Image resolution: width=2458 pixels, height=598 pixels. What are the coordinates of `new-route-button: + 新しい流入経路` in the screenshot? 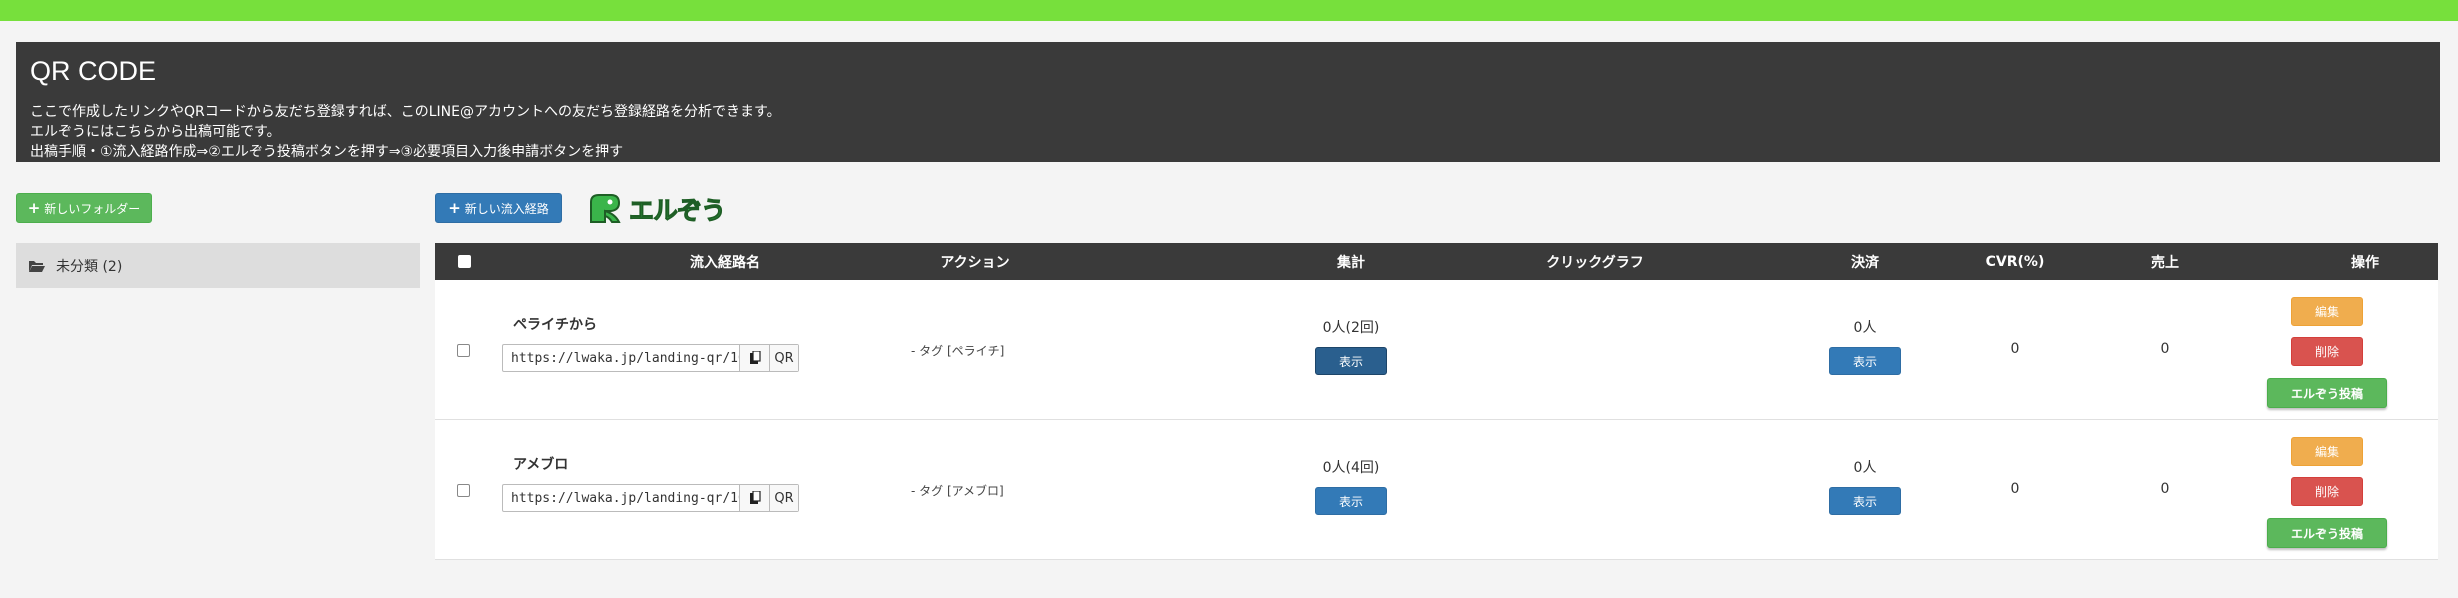 It's located at (498, 208).